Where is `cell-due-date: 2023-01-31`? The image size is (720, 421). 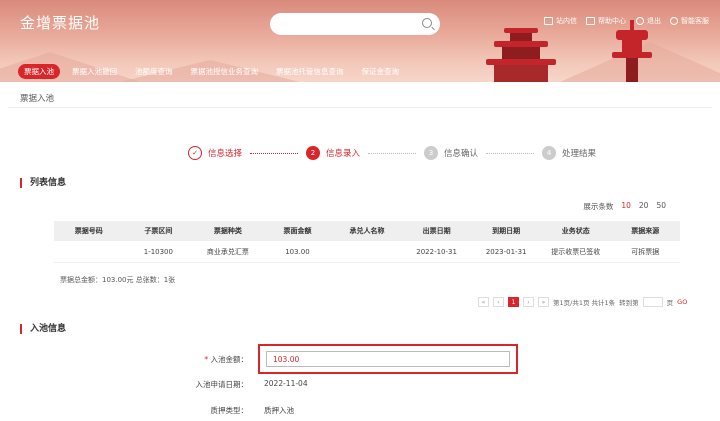 cell-due-date: 2023-01-31 is located at coordinates (506, 251).